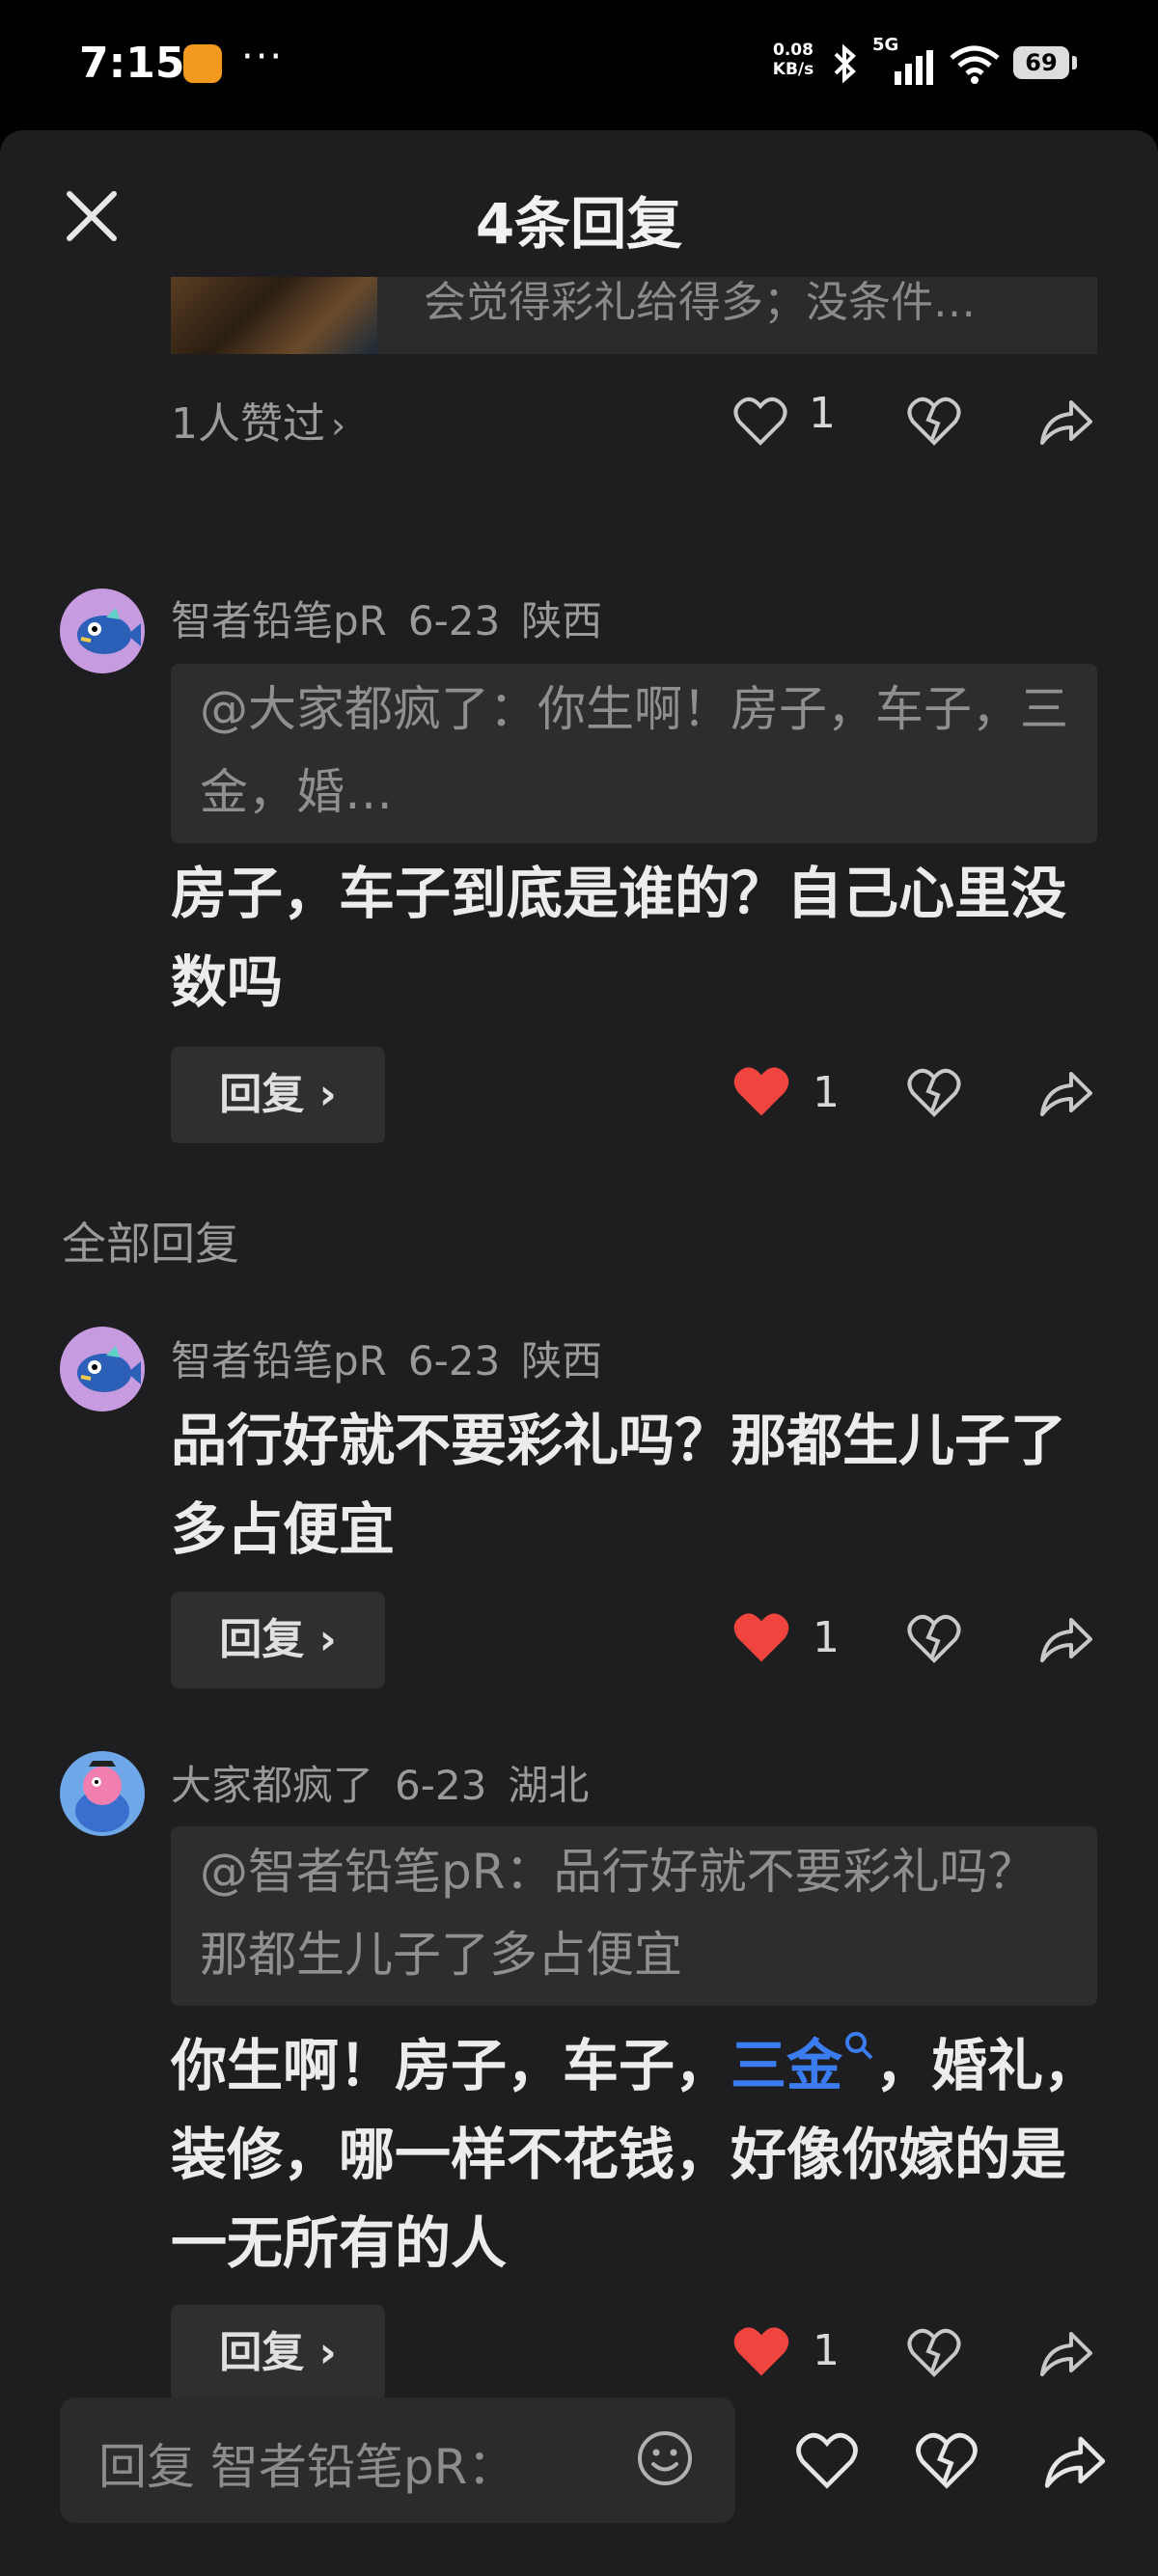 This screenshot has height=2576, width=1158. Describe the element at coordinates (307, 2467) in the screenshot. I see `reply-input-placeholder: 回复 智者铅笔pR：` at that location.